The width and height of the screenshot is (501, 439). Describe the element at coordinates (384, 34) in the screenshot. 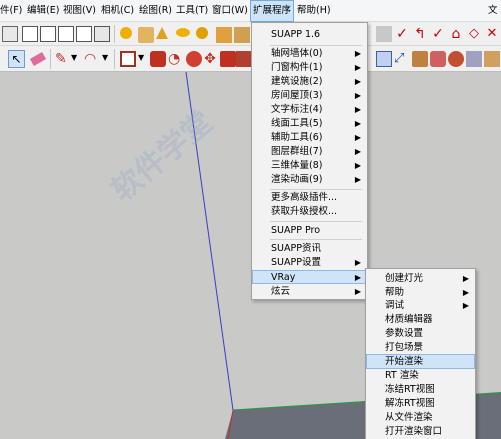

I see `orbit-icon` at that location.